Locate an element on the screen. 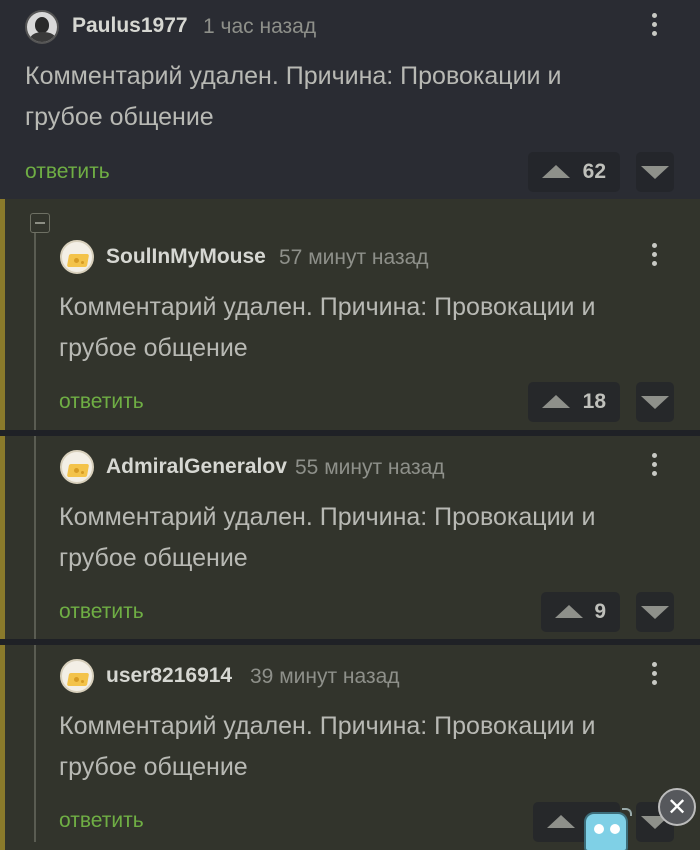 This screenshot has width=700, height=850. timestamp: 57 минут назад is located at coordinates (354, 258).